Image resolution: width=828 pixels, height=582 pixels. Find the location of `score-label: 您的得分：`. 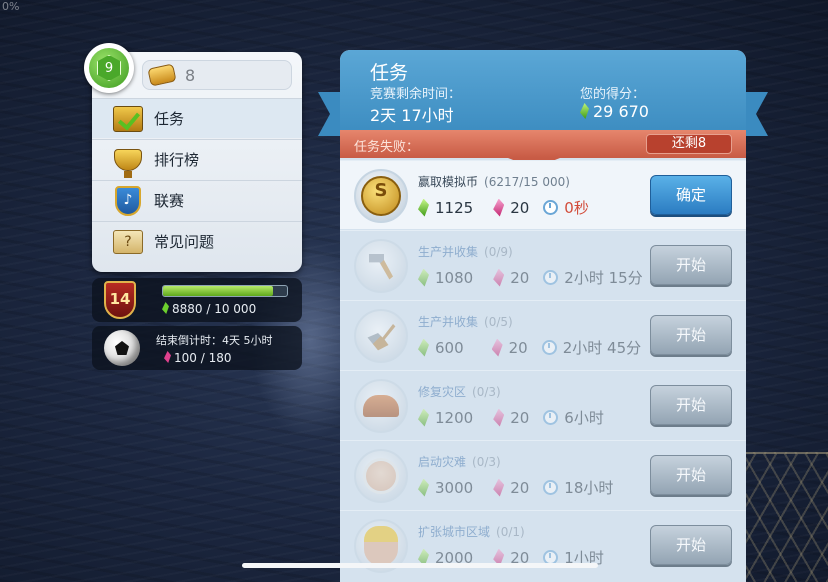

score-label: 您的得分： is located at coordinates (613, 94).